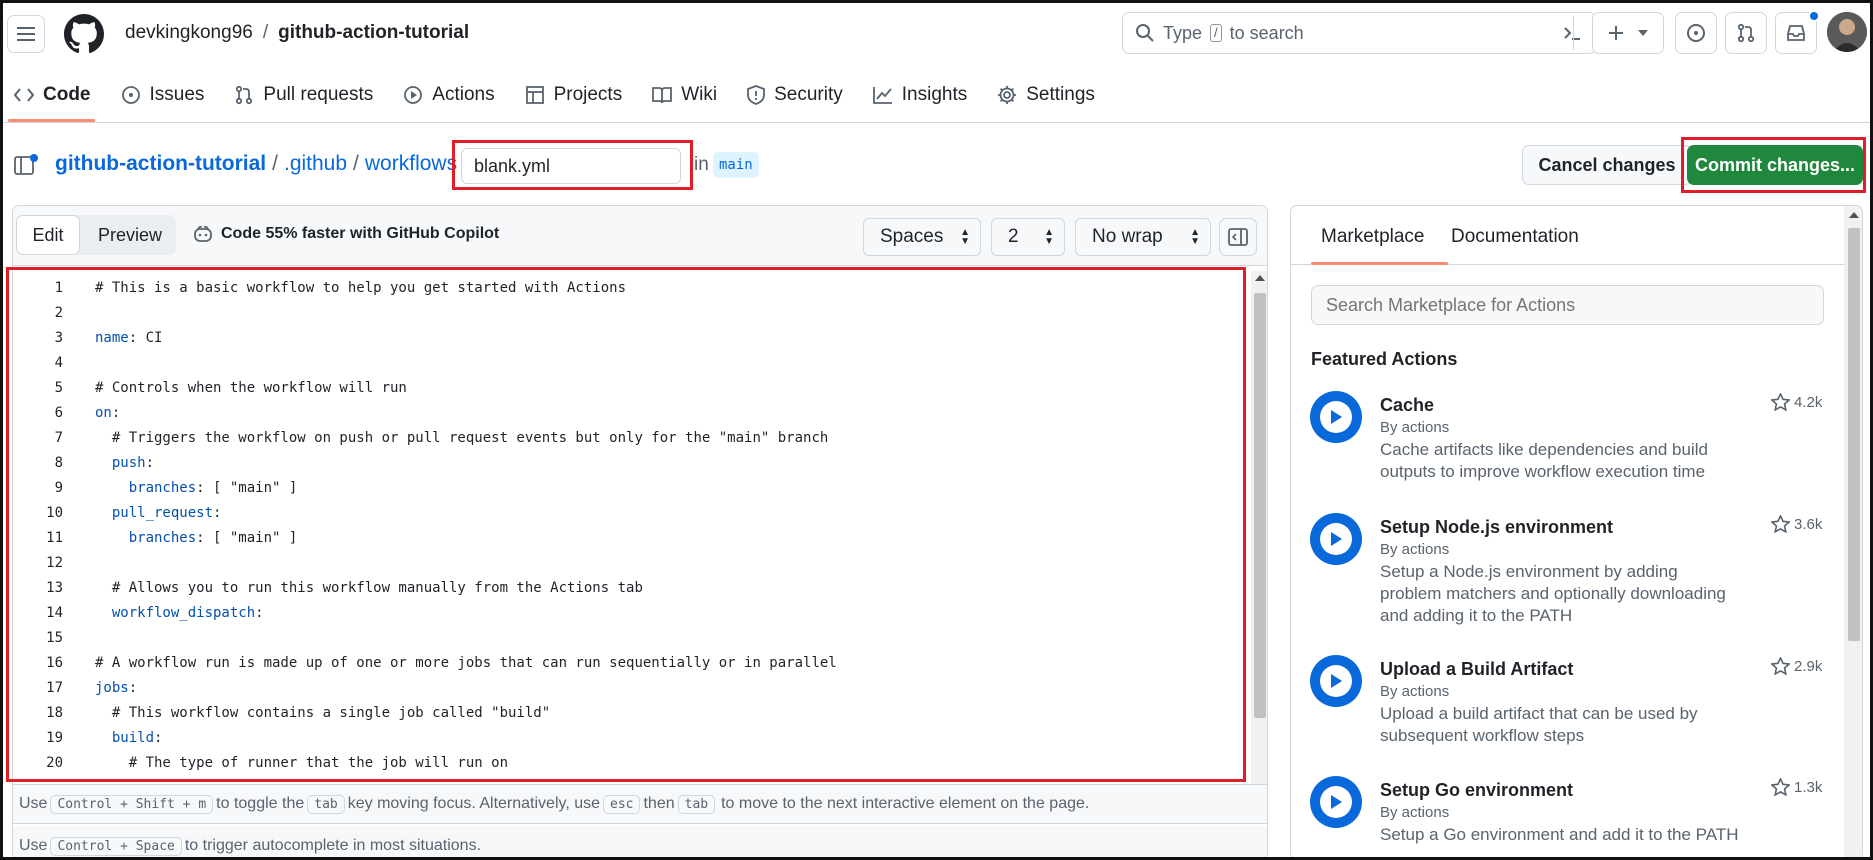  I want to click on tab-edit: Edit, so click(48, 235).